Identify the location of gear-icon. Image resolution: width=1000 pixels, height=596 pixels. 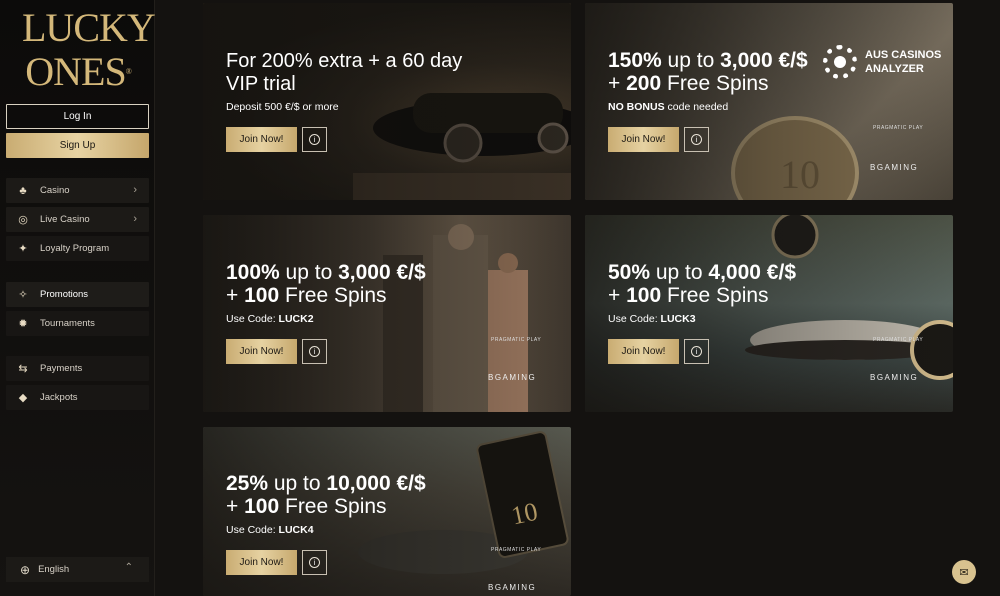
(840, 62).